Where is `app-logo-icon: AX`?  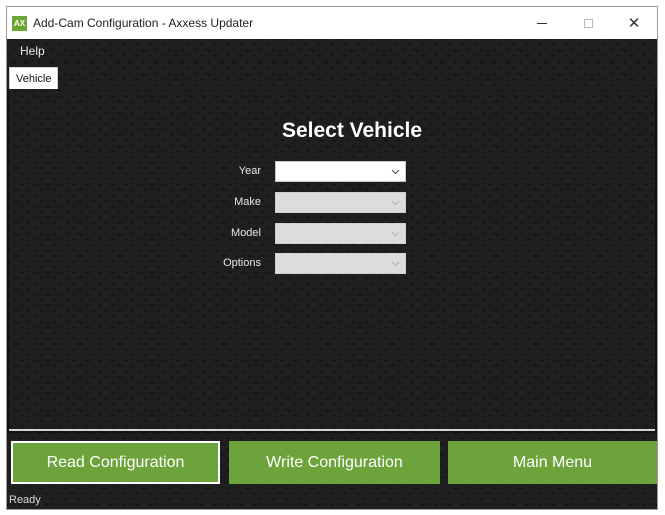
app-logo-icon: AX is located at coordinates (19, 23).